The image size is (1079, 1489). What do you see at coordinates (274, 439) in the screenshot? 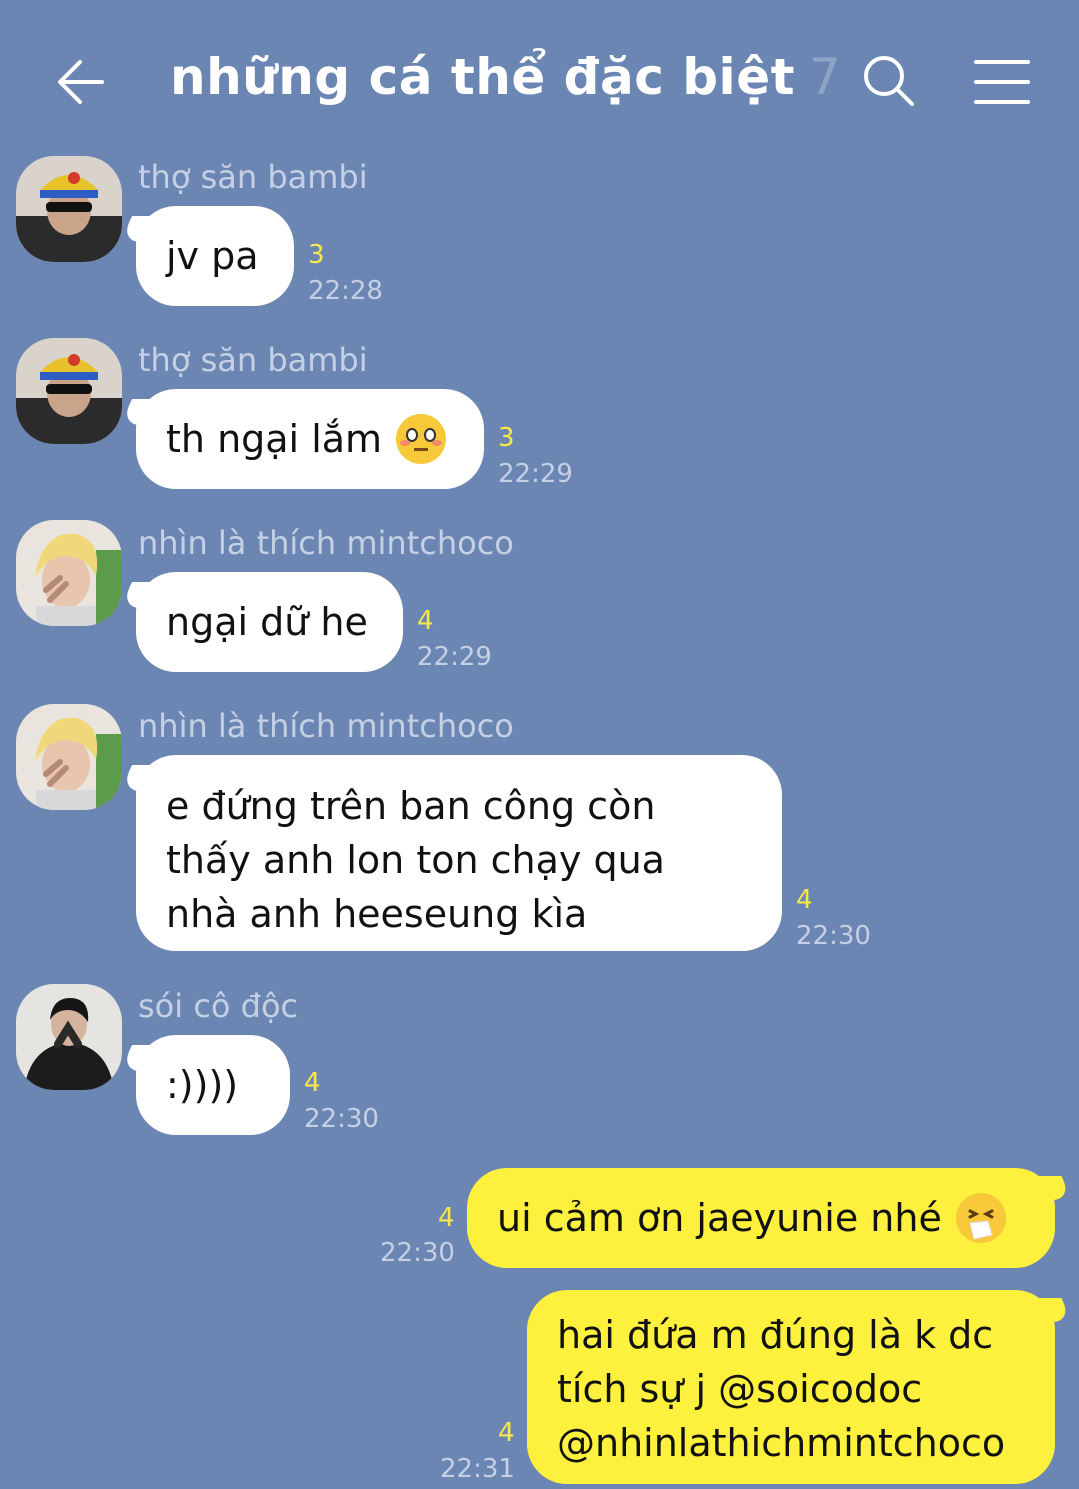
I see `message-text: th ngại lắm` at bounding box center [274, 439].